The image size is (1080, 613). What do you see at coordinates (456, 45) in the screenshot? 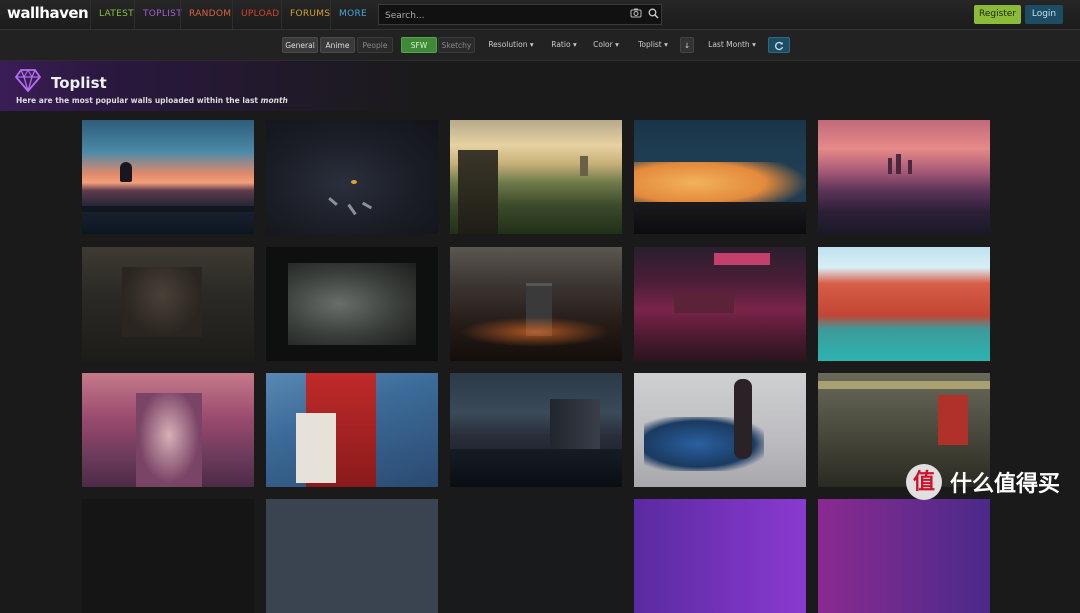
I see `filter-sketchy: Sketchy` at bounding box center [456, 45].